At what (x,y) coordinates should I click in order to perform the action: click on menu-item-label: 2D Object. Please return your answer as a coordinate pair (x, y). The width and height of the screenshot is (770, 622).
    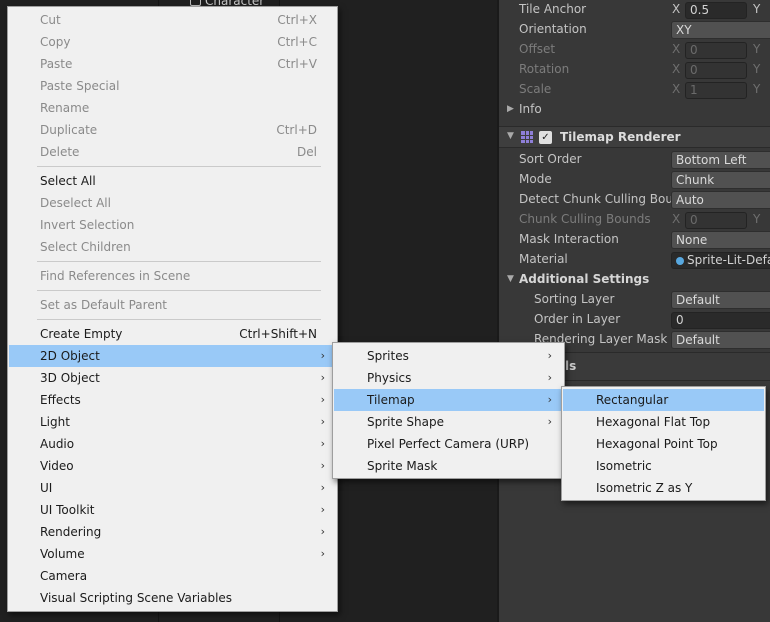
    Looking at the image, I should click on (70, 356).